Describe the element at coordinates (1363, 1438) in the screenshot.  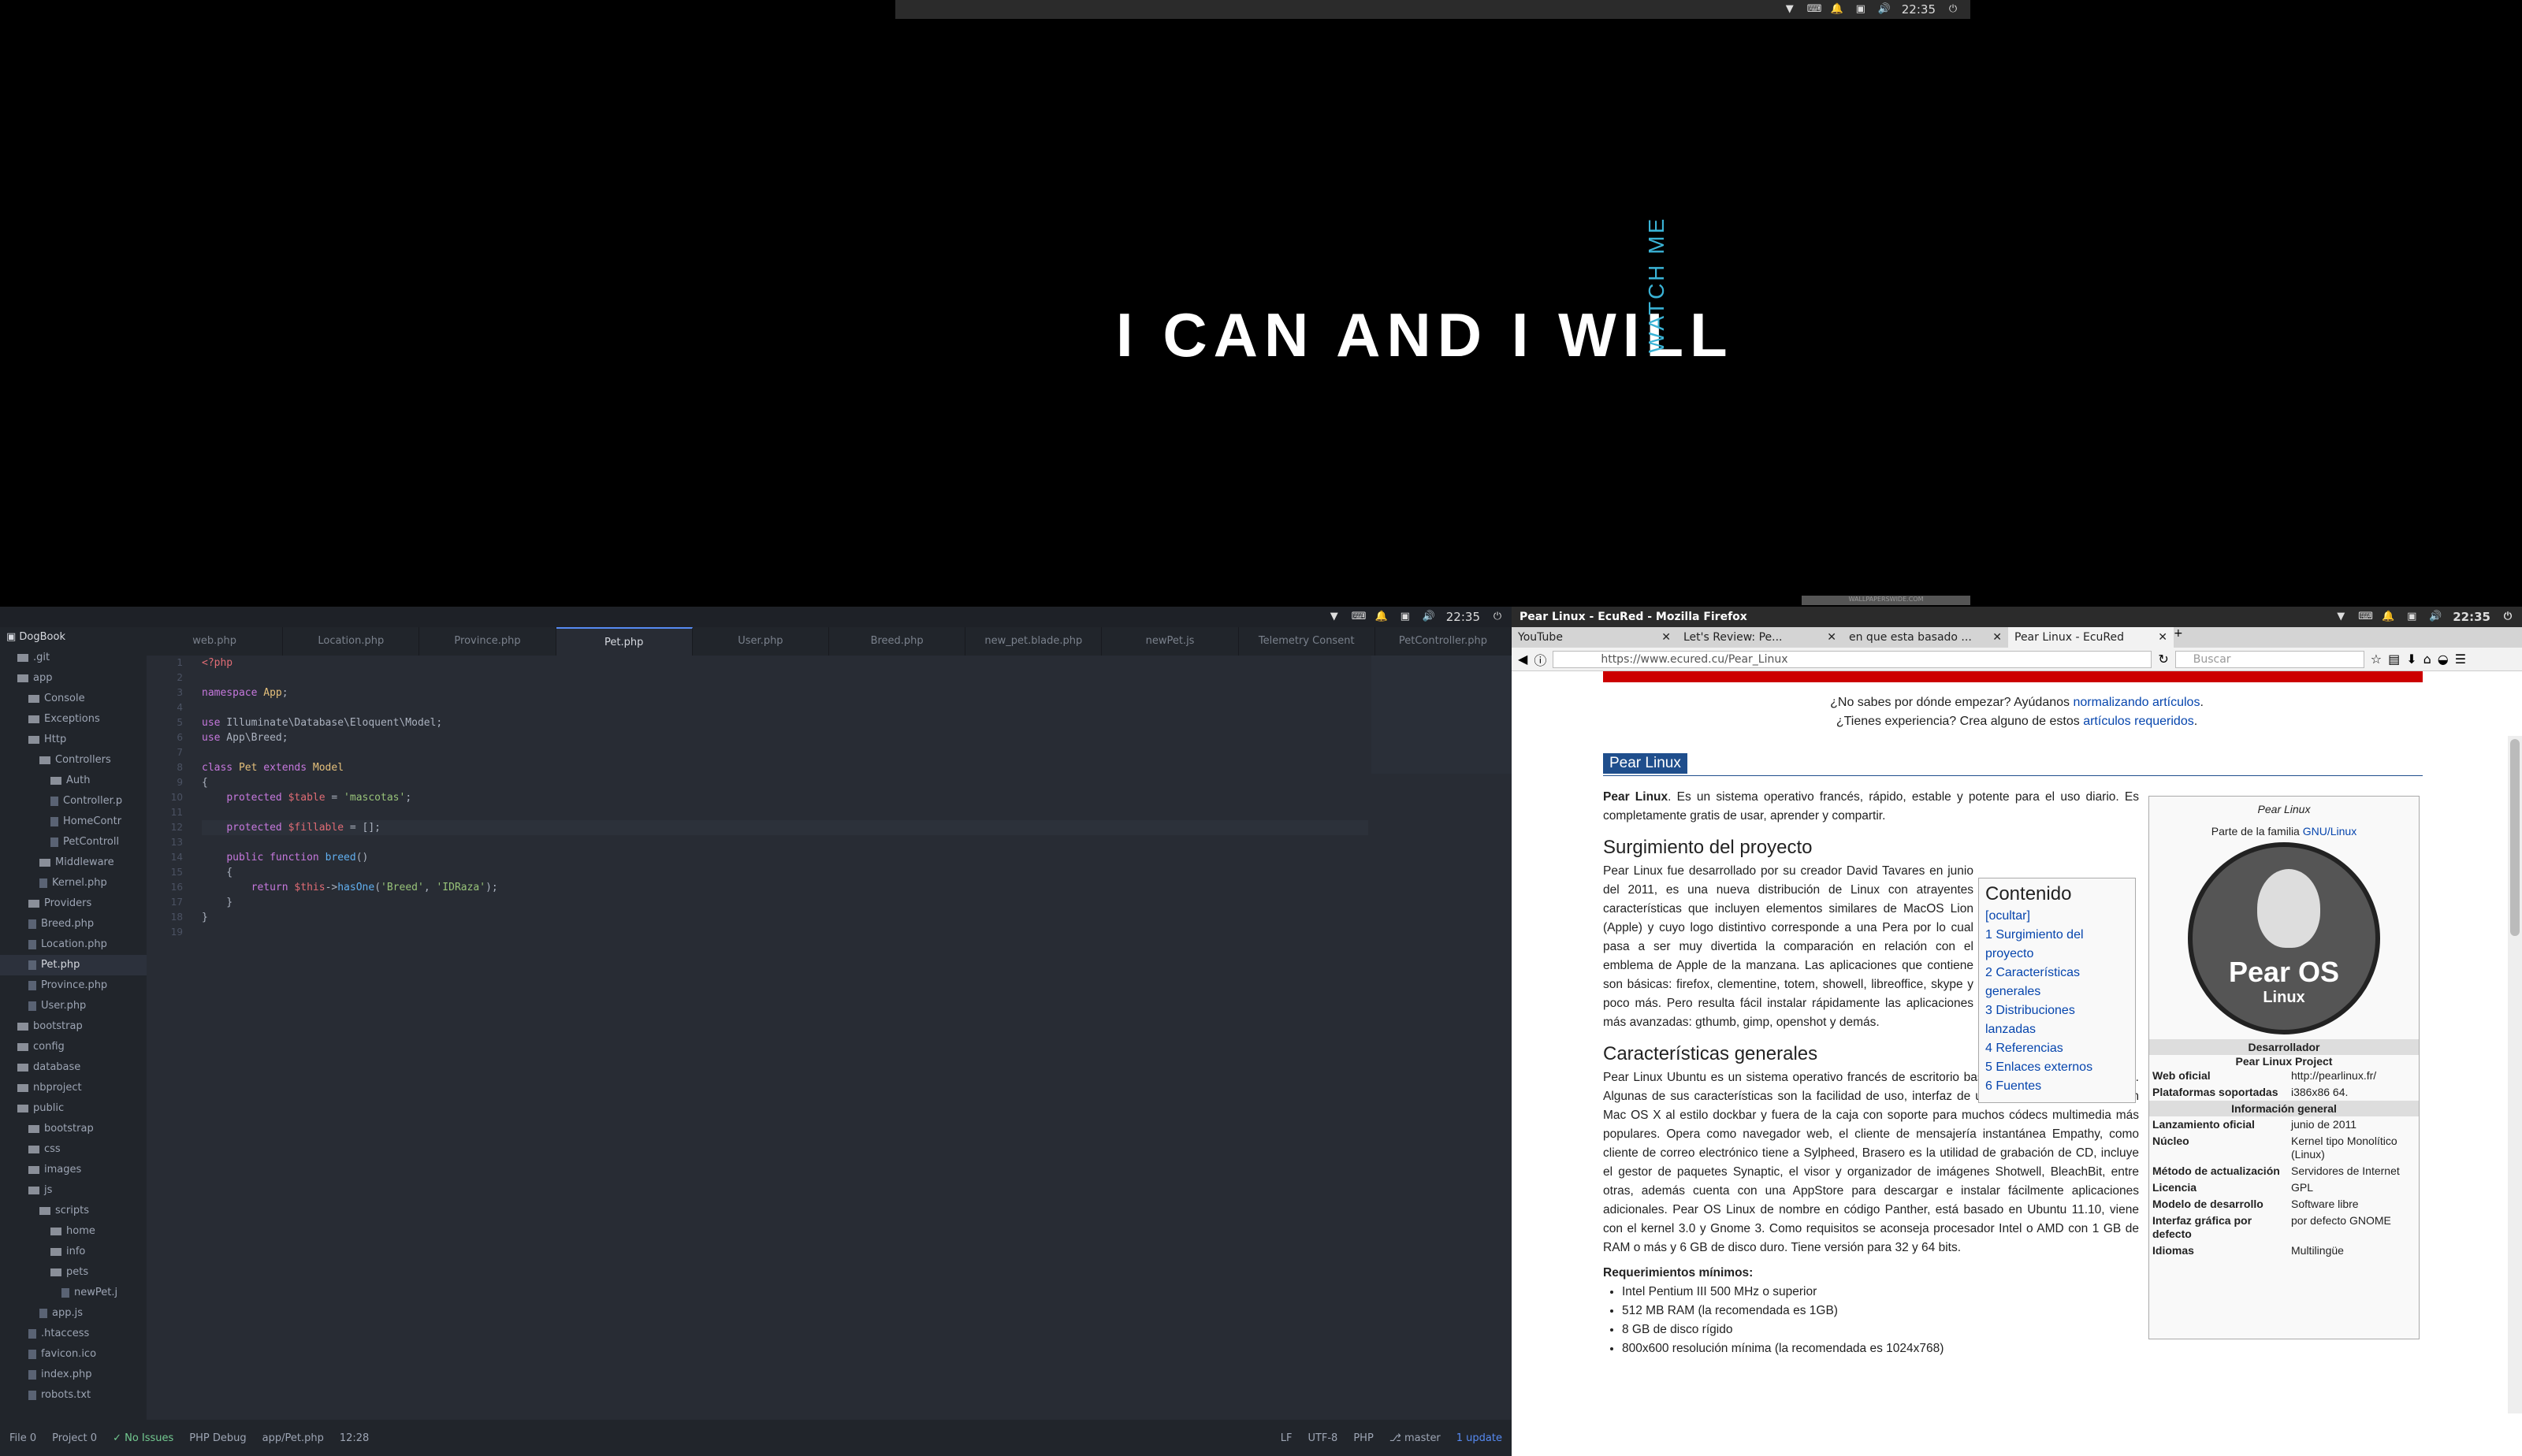
I see `status-grammar: PHP` at that location.